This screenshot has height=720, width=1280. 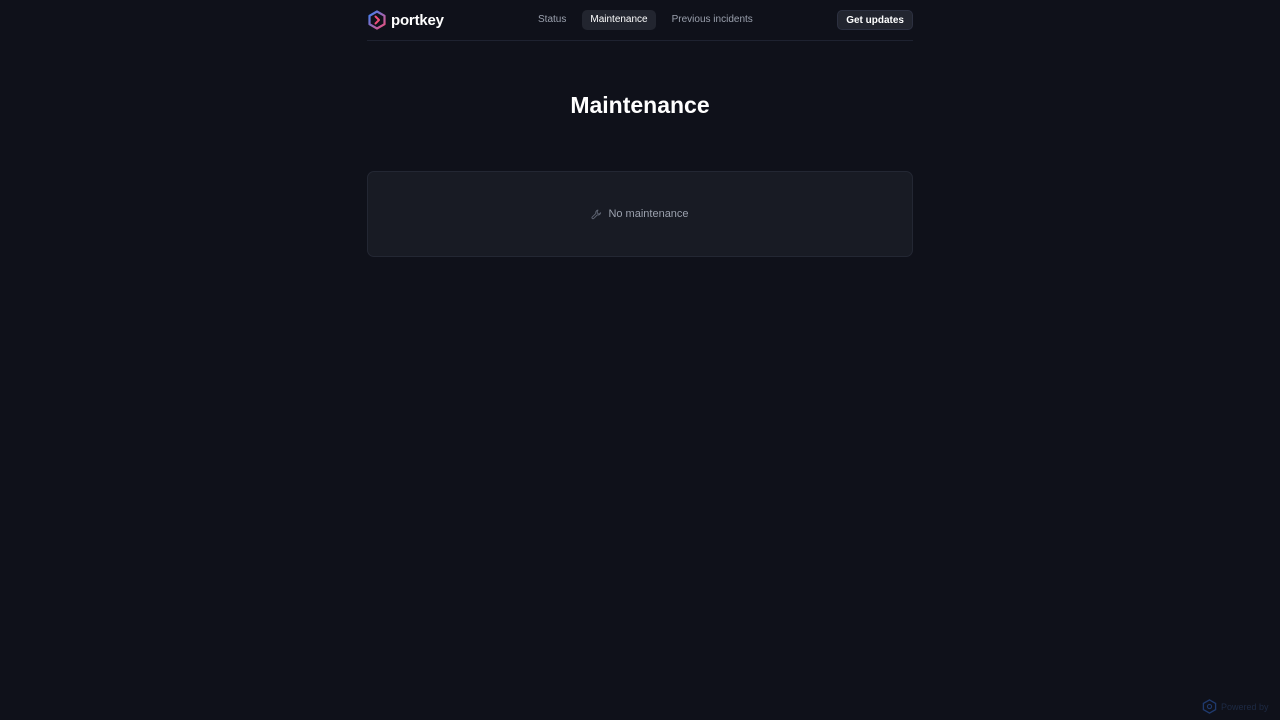 I want to click on powered-by-text: Powered by, so click(x=1245, y=706).